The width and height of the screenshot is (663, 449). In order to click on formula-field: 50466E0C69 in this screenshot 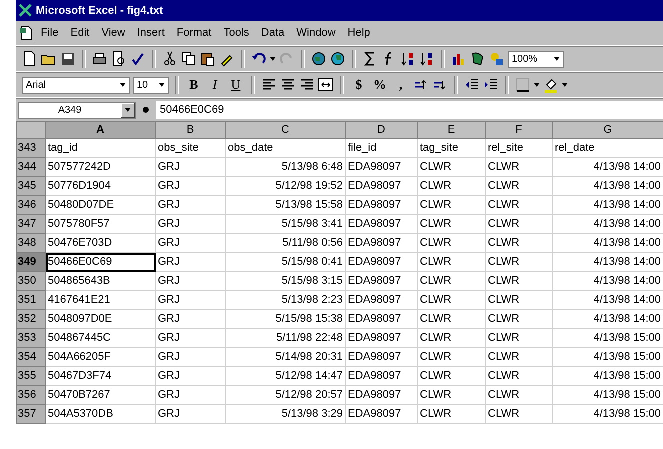, I will do `click(409, 110)`.